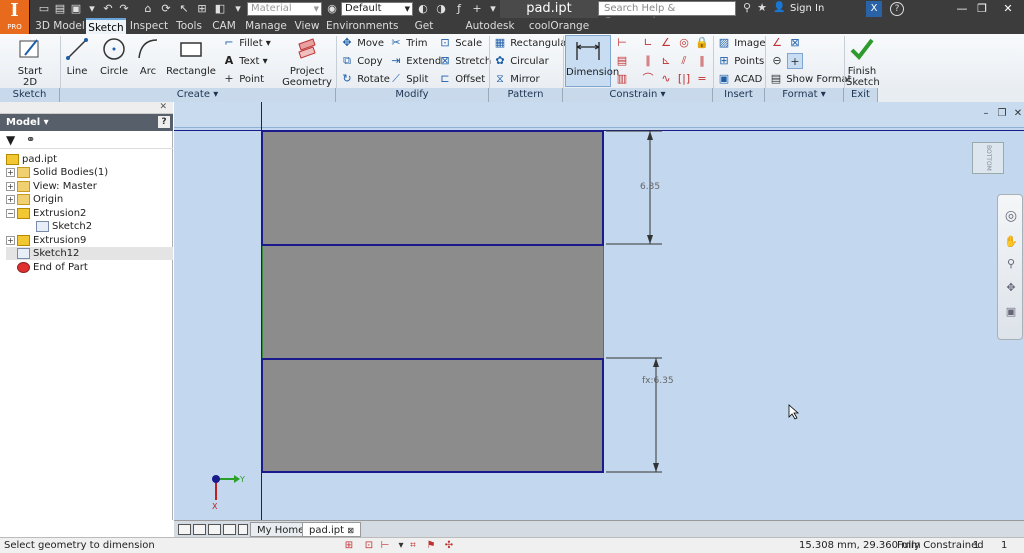  Describe the element at coordinates (10, 140) in the screenshot. I see `filter-icon: ▼` at that location.